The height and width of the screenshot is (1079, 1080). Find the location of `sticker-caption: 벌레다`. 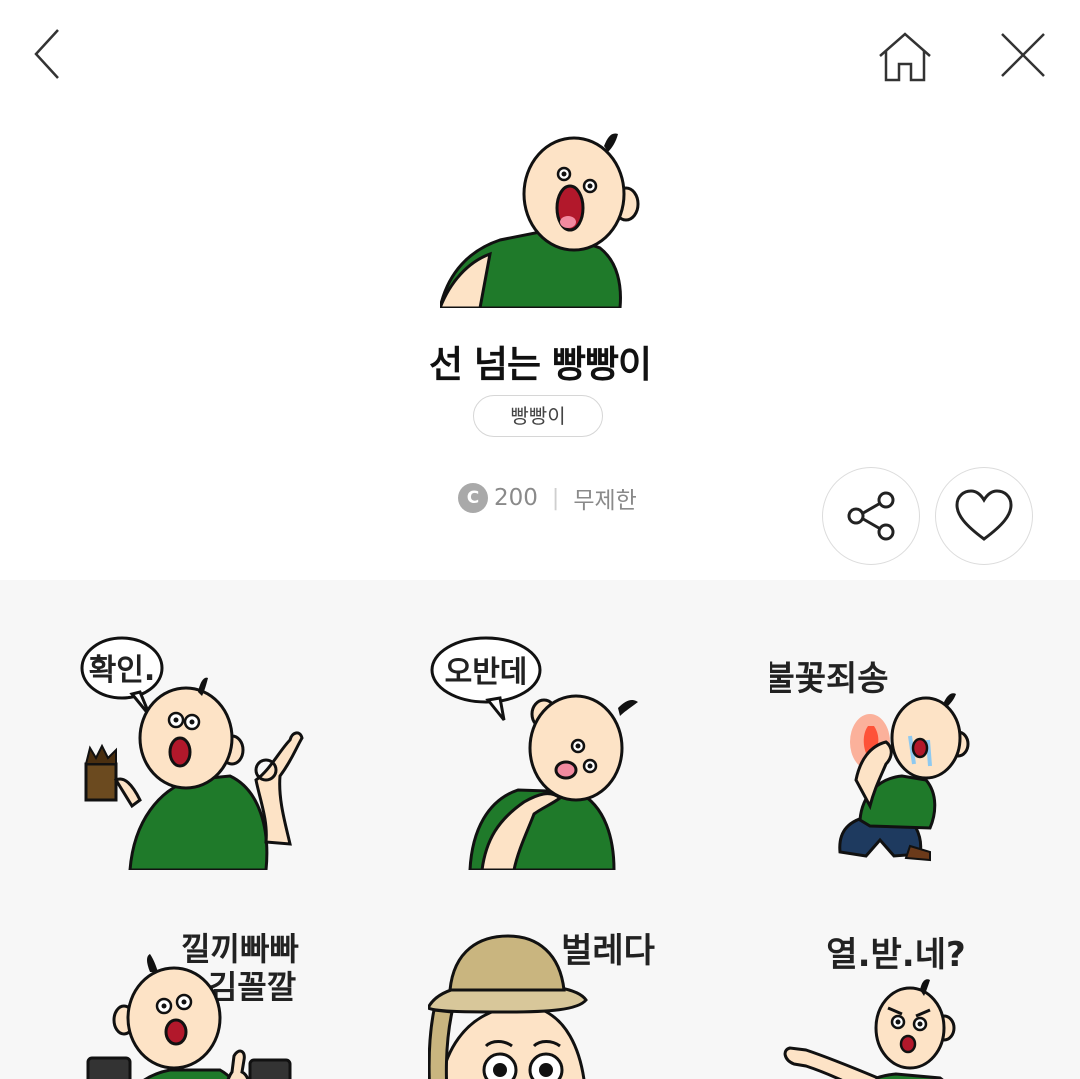

sticker-caption: 벌레다 is located at coordinates (608, 951).